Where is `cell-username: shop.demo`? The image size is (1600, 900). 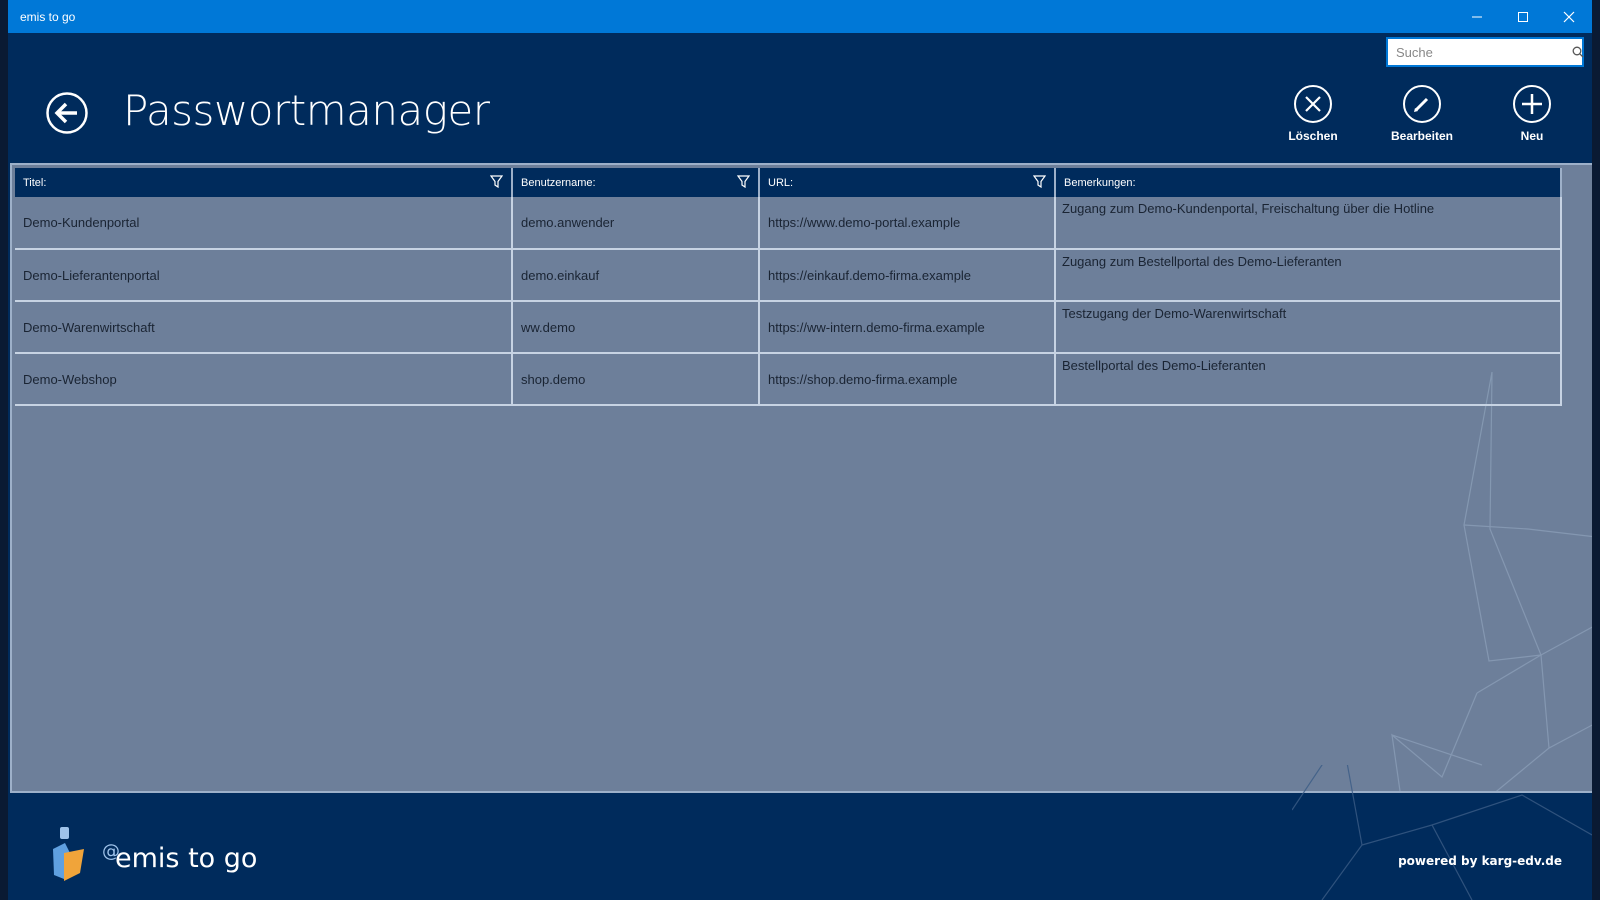
cell-username: shop.demo is located at coordinates (636, 379).